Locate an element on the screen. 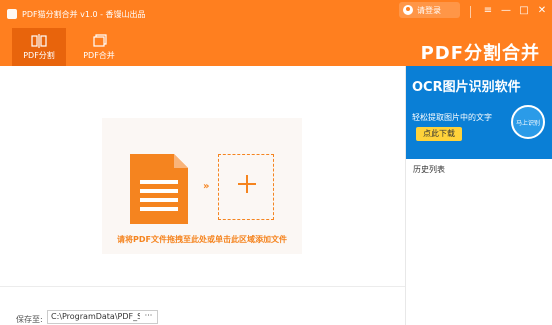  ad-subtitle: 轻松提取图片中的文字 is located at coordinates (452, 117).